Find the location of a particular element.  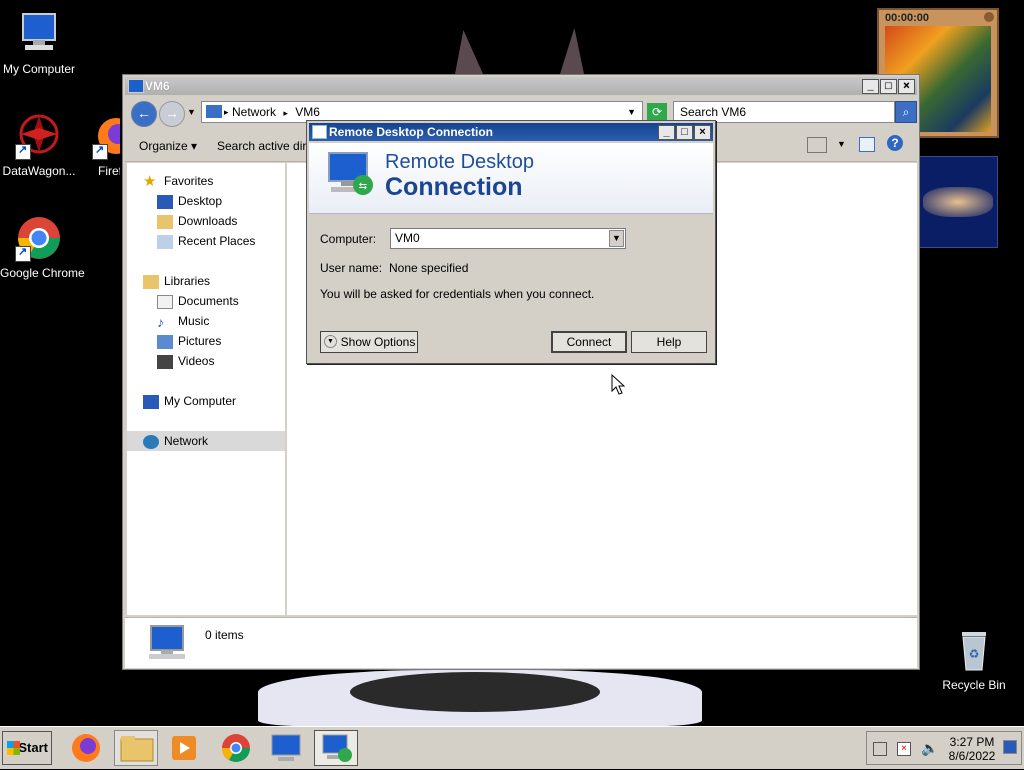

datawagon-icon is located at coordinates (39, 136).